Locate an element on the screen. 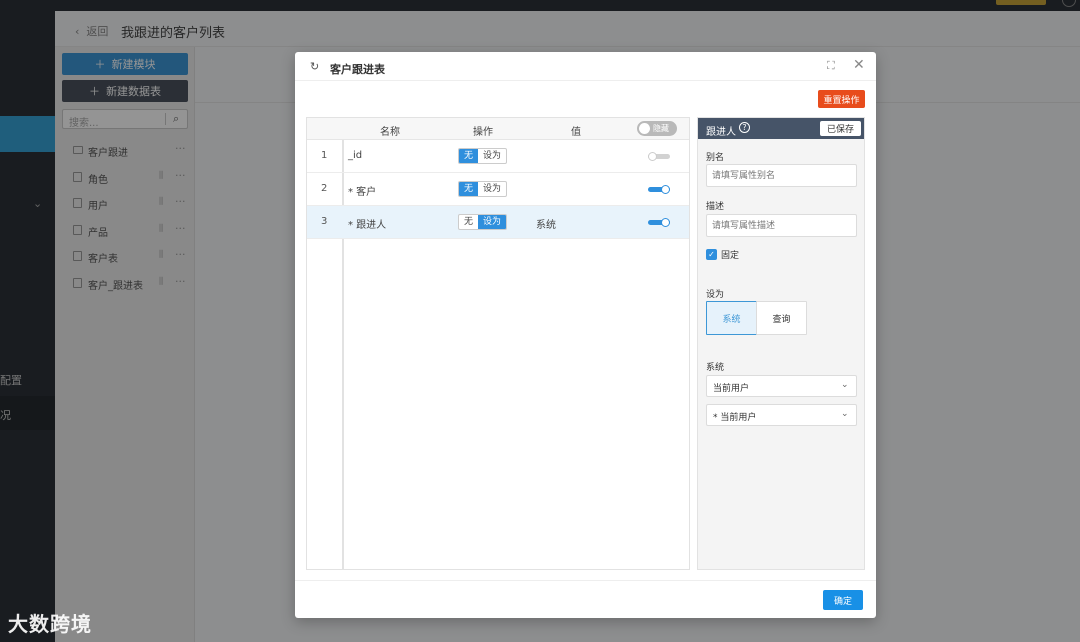 This screenshot has width=1080, height=642. row-value: 系统 is located at coordinates (546, 225).